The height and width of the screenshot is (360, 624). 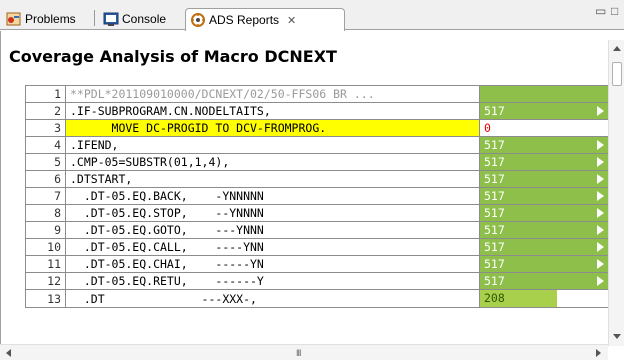 I want to click on scroll-right-icon, so click(x=598, y=353).